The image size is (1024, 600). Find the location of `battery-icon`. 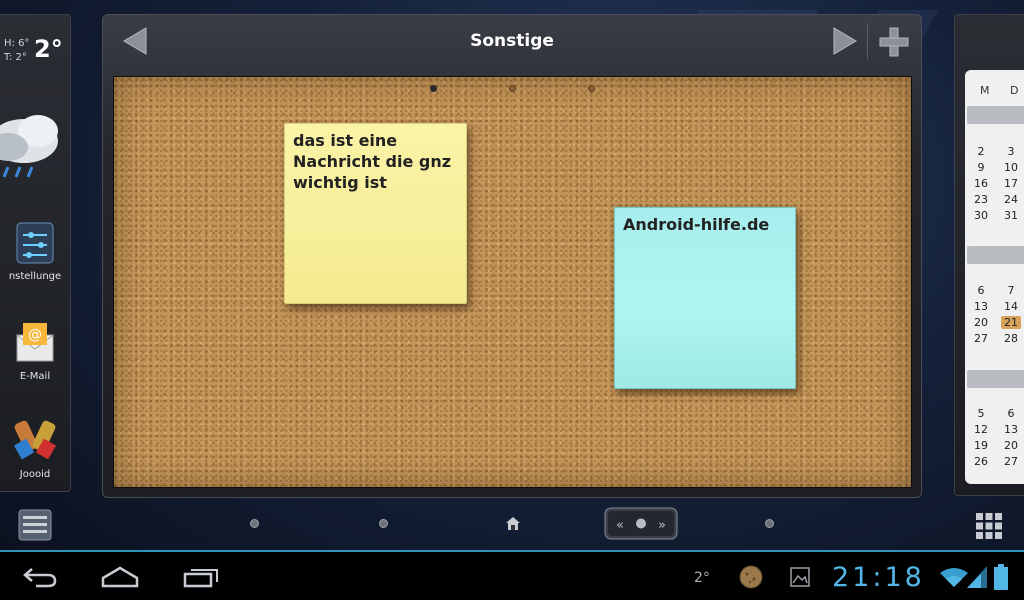

battery-icon is located at coordinates (1001, 577).